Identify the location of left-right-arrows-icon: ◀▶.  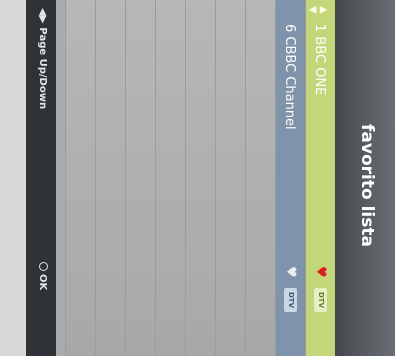
(42, 16).